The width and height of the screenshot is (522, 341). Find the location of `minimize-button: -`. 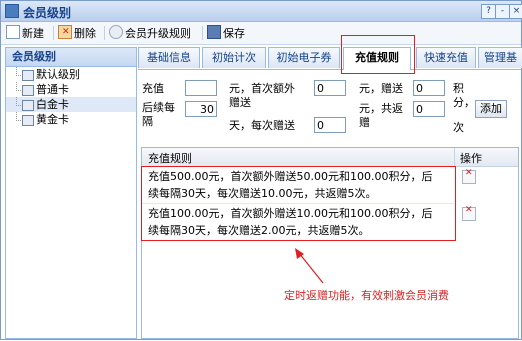

minimize-button: - is located at coordinates (502, 11).